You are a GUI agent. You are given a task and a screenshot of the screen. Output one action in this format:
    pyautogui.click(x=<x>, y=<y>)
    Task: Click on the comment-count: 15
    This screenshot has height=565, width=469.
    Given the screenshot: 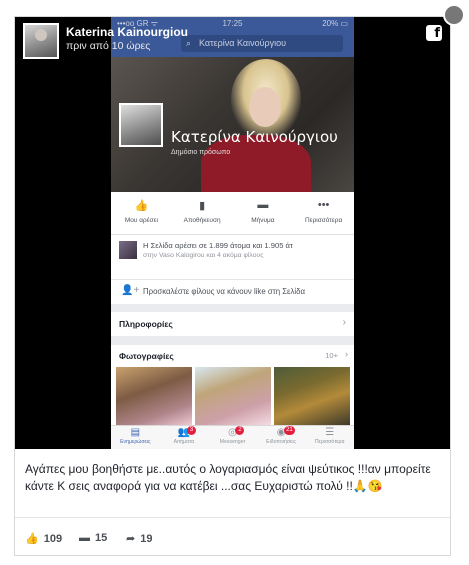 What is the action you would take?
    pyautogui.click(x=101, y=538)
    